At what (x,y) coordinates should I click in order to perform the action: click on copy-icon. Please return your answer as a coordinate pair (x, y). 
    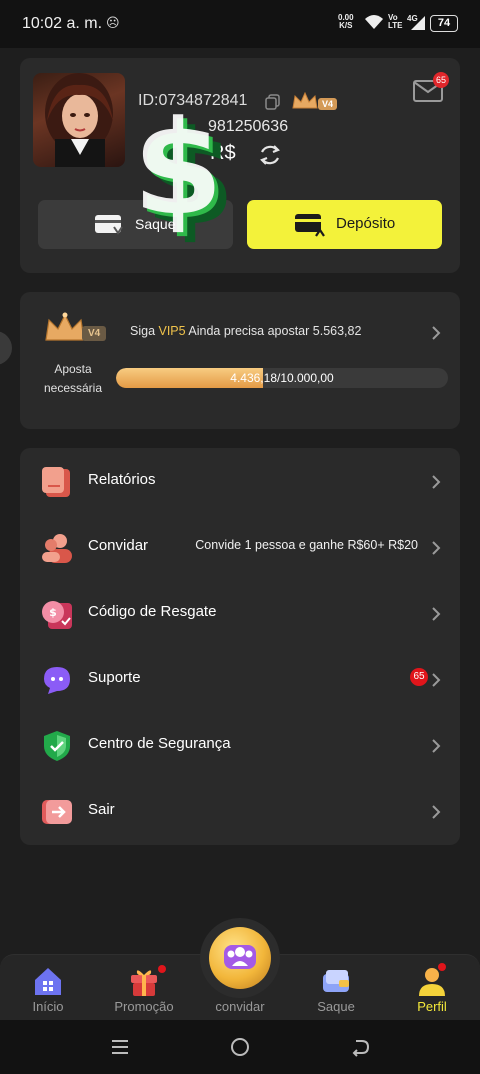
    Looking at the image, I should click on (273, 102).